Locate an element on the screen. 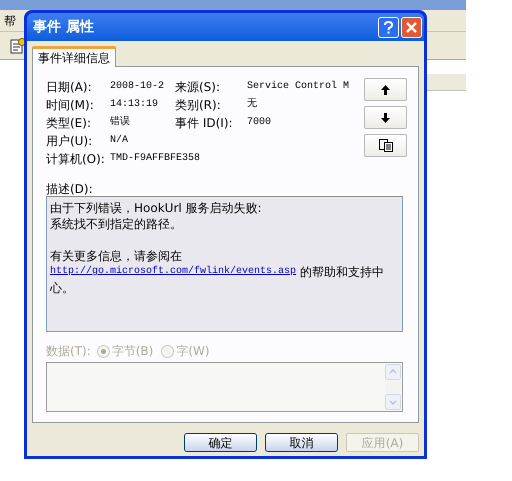 The width and height of the screenshot is (512, 481). menu-item: 帮 is located at coordinates (10, 21).